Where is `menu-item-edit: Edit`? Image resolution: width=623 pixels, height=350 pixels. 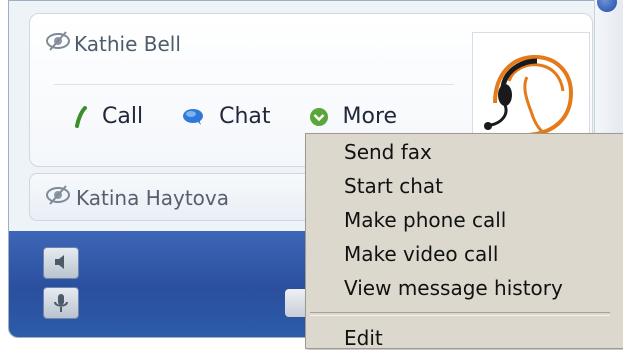 menu-item-edit: Edit is located at coordinates (363, 338).